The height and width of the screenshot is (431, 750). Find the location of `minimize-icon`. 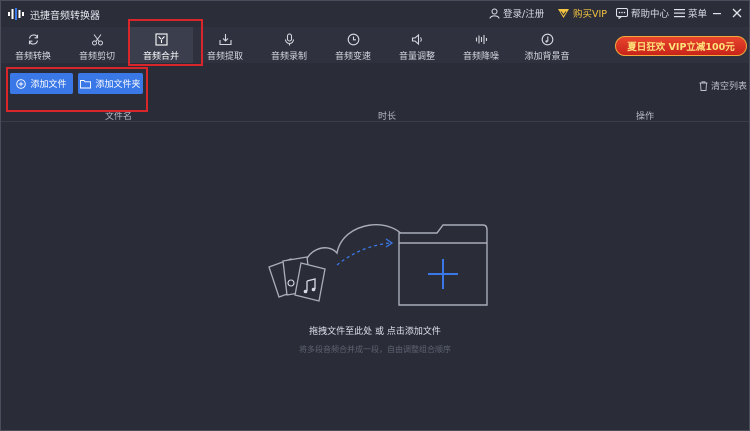

minimize-icon is located at coordinates (717, 13).